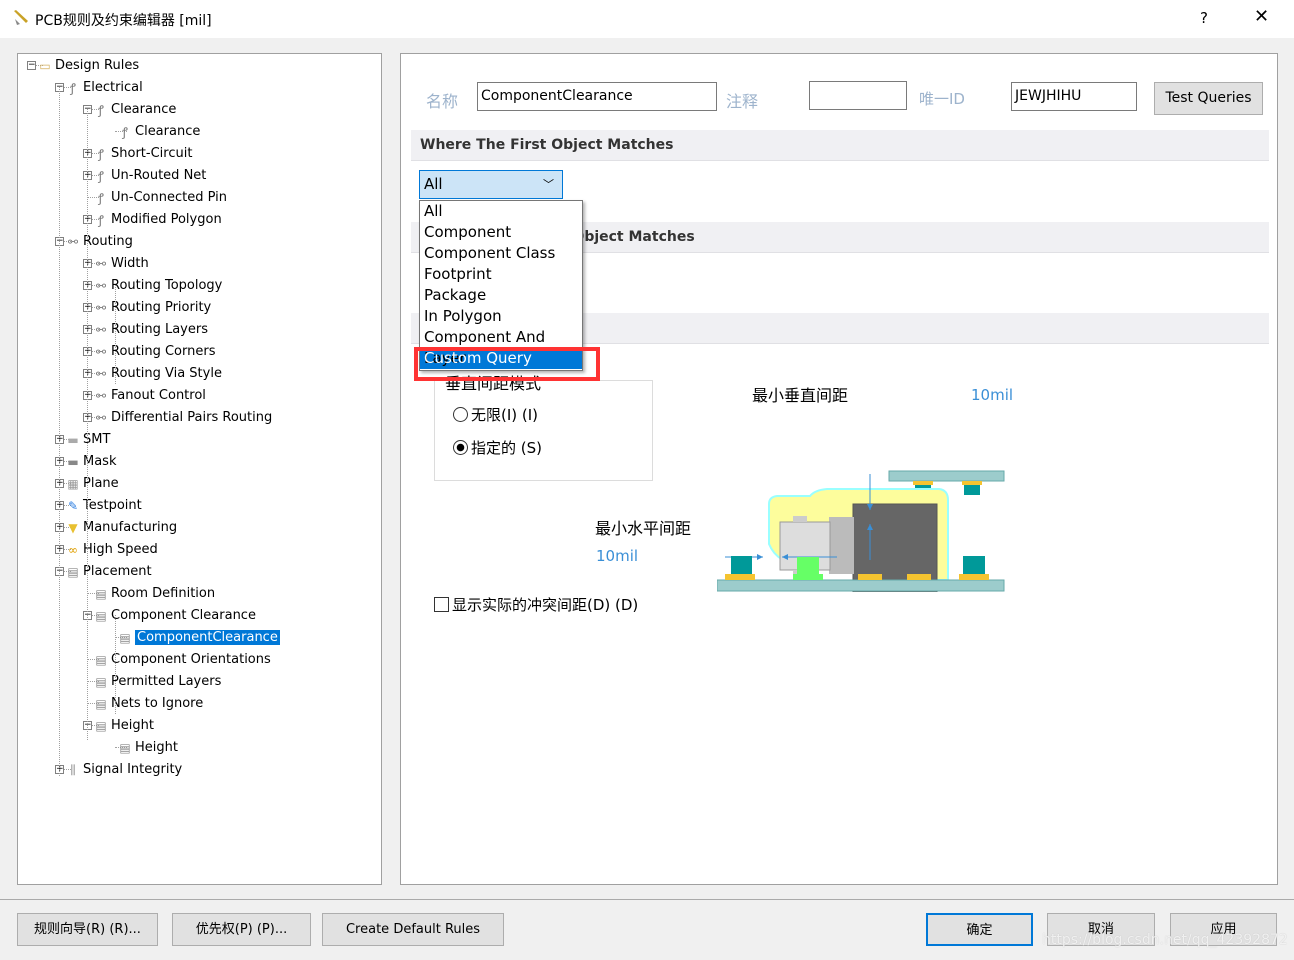  What do you see at coordinates (108, 241) in the screenshot?
I see `tree-item-label: Routing` at bounding box center [108, 241].